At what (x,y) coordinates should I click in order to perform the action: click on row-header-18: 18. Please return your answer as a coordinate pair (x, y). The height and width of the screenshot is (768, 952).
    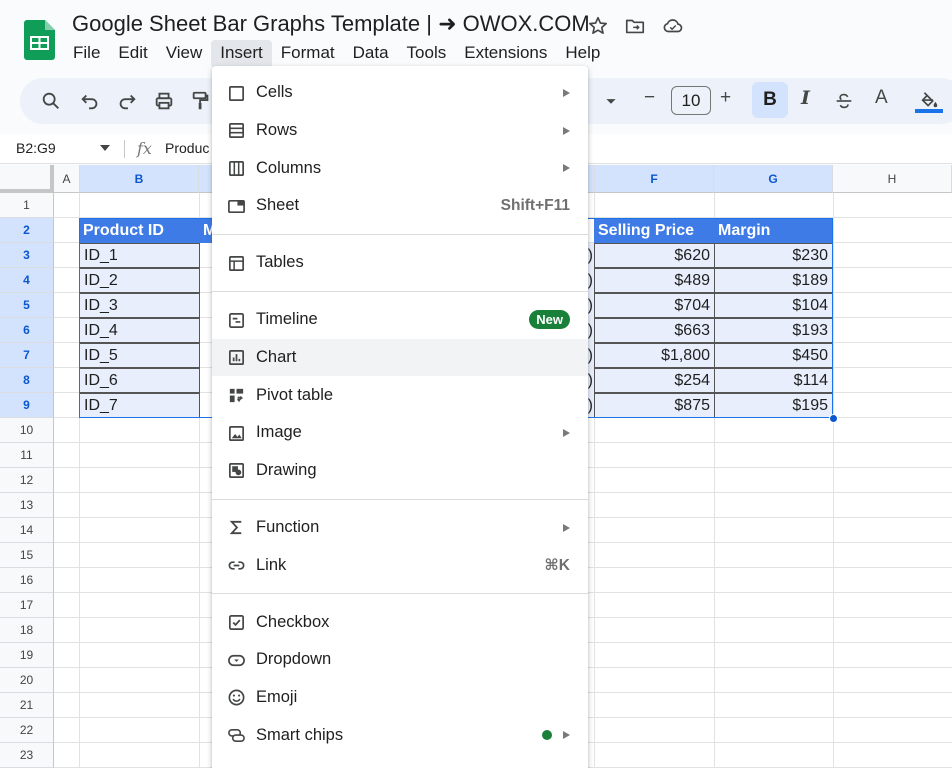
    Looking at the image, I should click on (27, 630).